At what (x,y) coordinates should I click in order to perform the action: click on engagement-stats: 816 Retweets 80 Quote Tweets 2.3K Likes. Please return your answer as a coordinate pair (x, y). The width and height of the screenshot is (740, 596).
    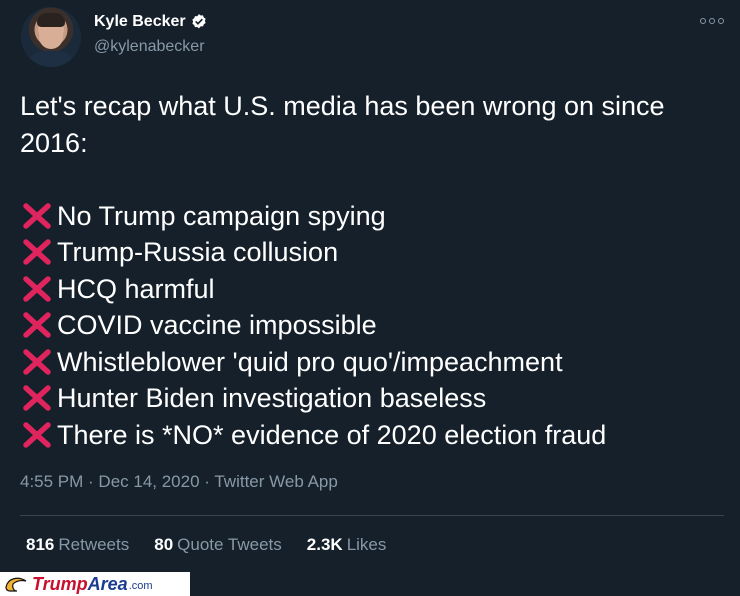
    Looking at the image, I should click on (218, 545).